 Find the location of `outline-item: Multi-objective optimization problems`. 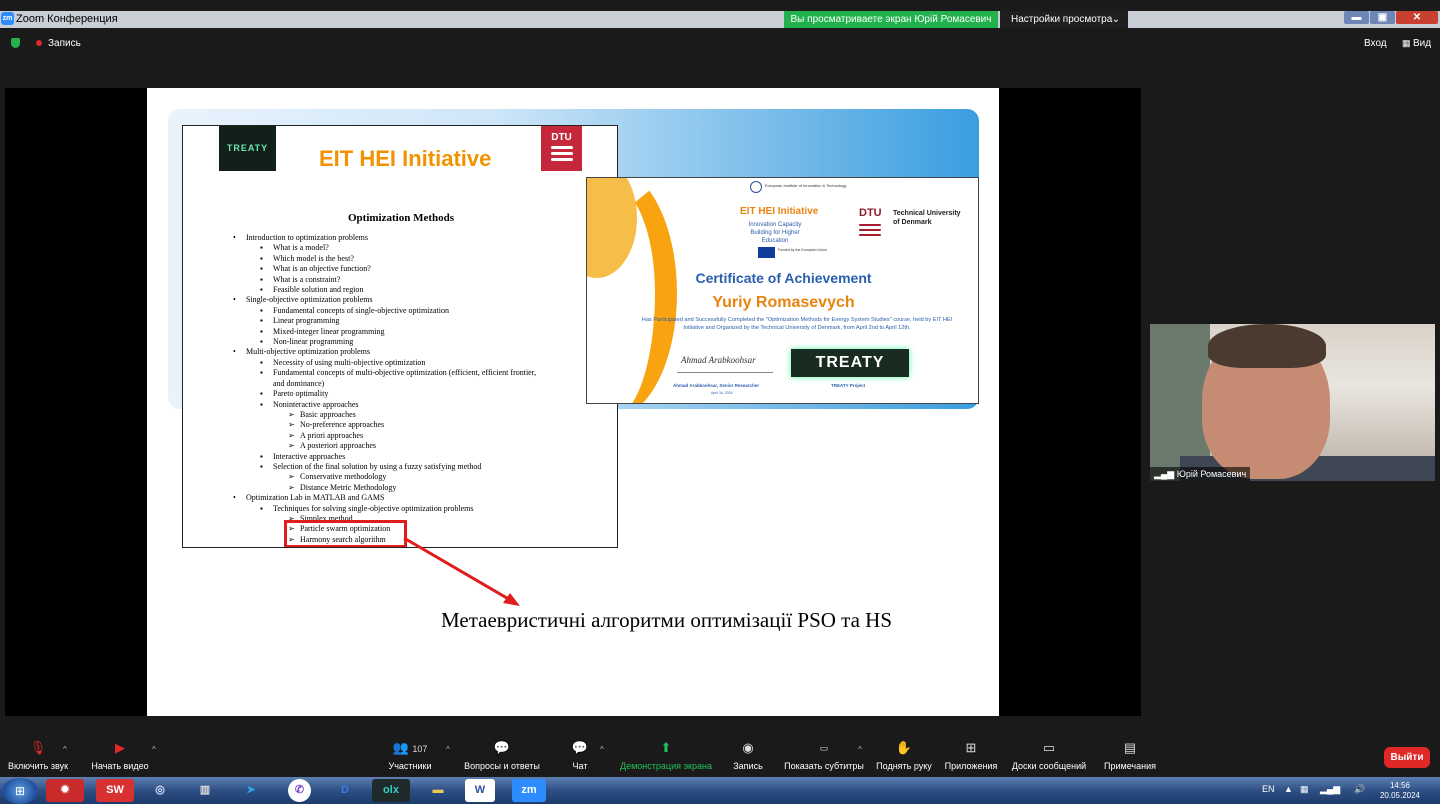

outline-item: Multi-objective optimization problems is located at coordinates (384, 352).